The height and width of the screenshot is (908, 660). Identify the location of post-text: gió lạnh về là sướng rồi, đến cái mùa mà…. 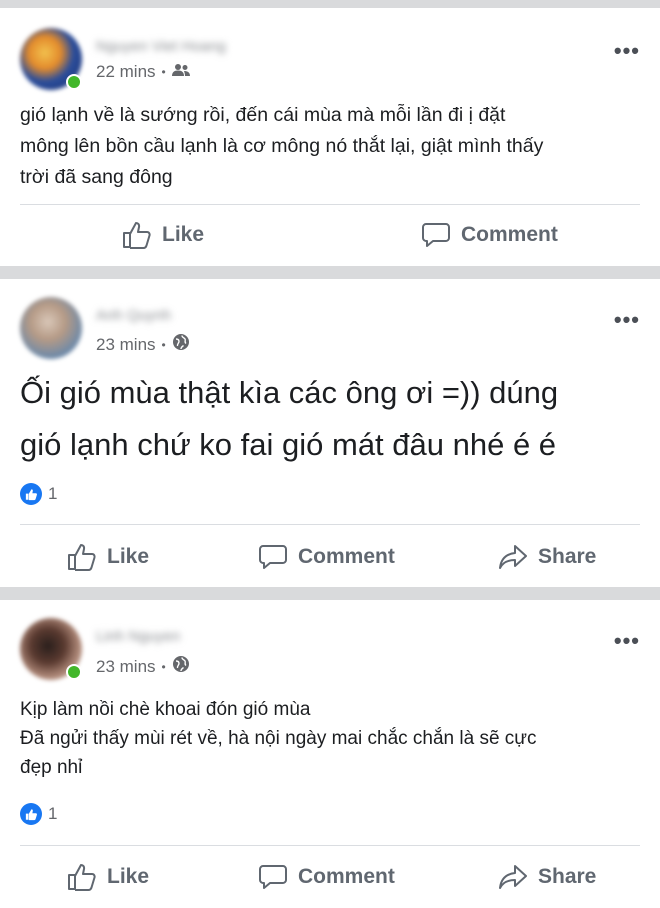
(331, 146).